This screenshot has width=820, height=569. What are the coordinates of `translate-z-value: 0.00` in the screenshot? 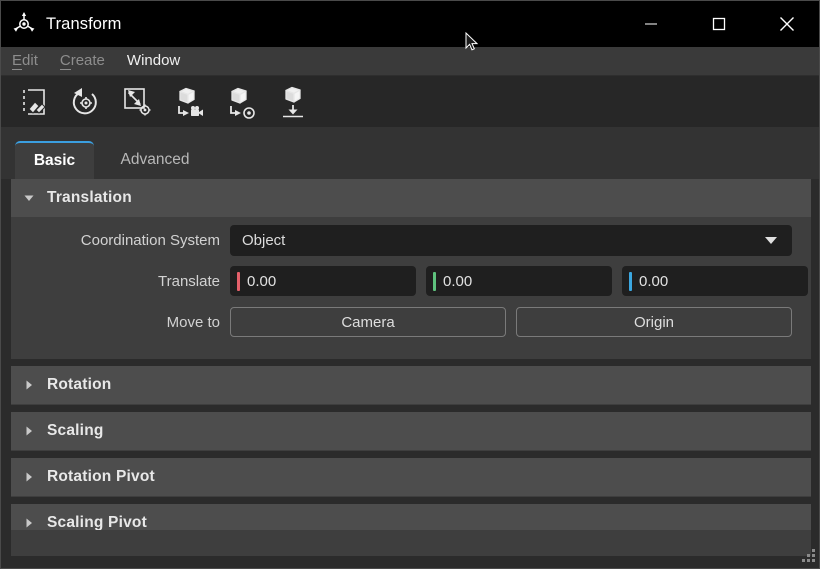 It's located at (654, 281).